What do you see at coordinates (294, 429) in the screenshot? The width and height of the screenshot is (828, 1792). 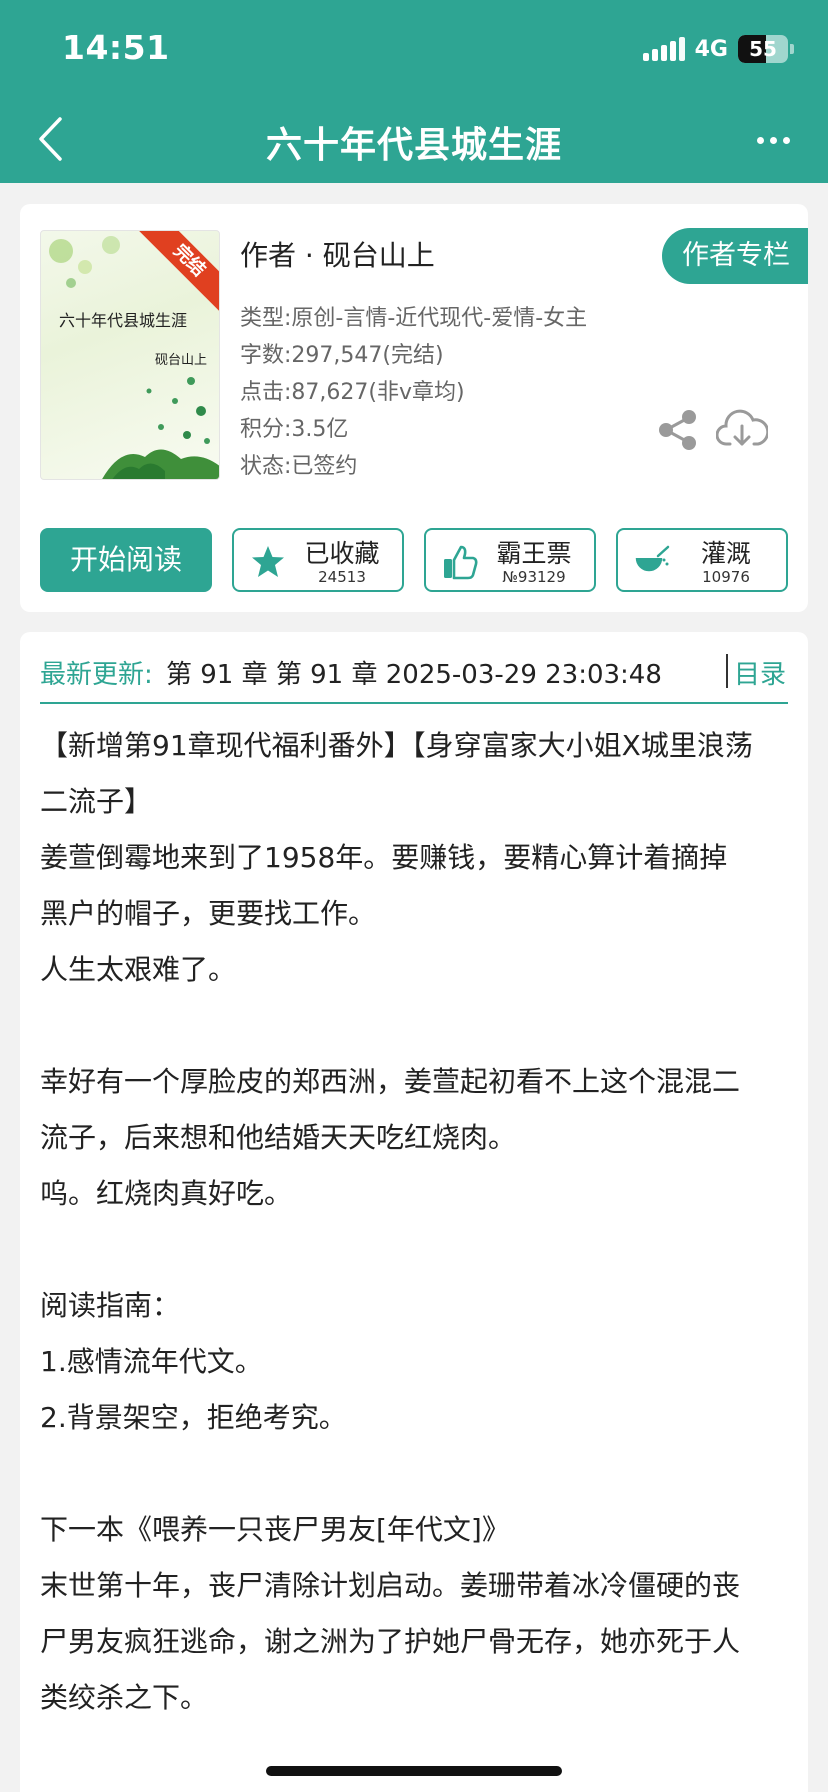 I see `meta-points: 积分:3.5亿` at bounding box center [294, 429].